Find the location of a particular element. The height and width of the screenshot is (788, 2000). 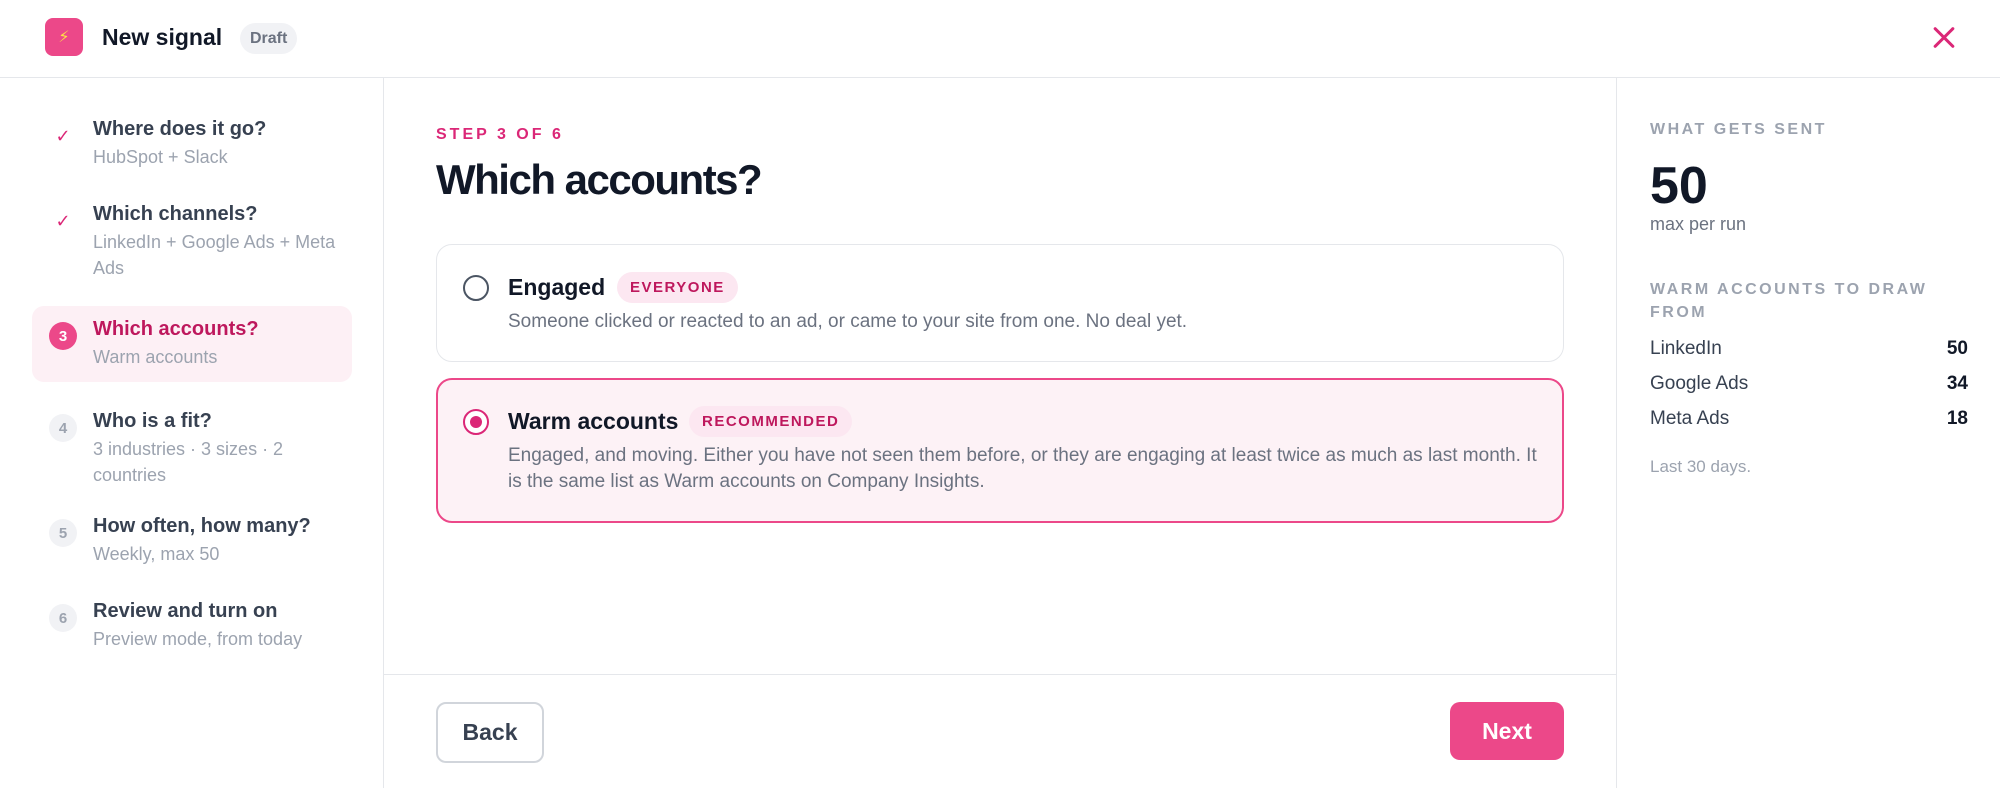

source-count: 18 is located at coordinates (1957, 418).